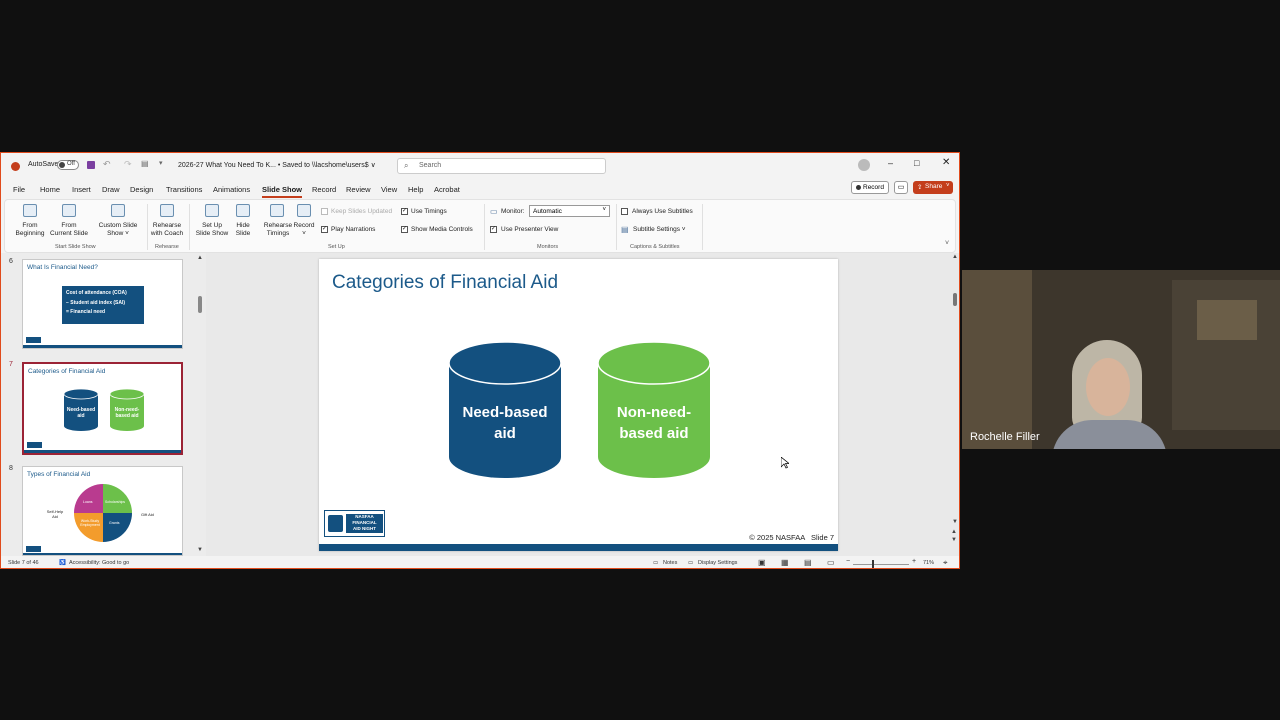  What do you see at coordinates (358, 189) in the screenshot?
I see `tab-review: Review` at bounding box center [358, 189].